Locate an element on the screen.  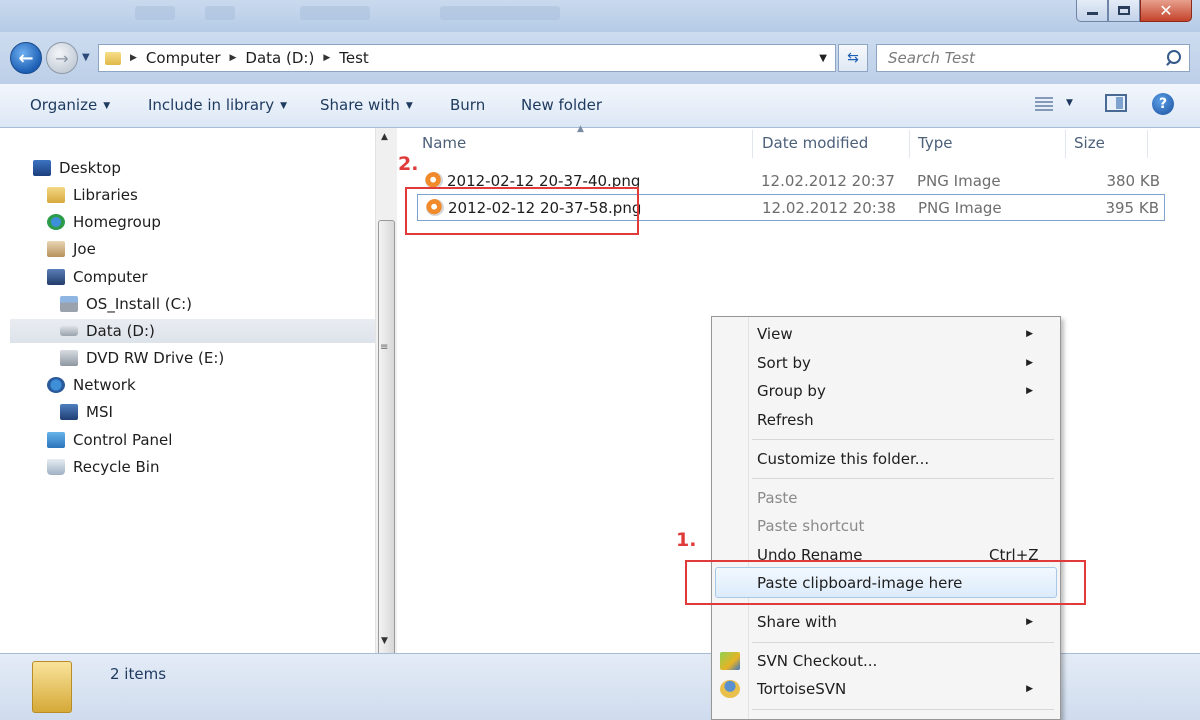
nav-item-os-install: OS_Install (C:) is located at coordinates (126, 304).